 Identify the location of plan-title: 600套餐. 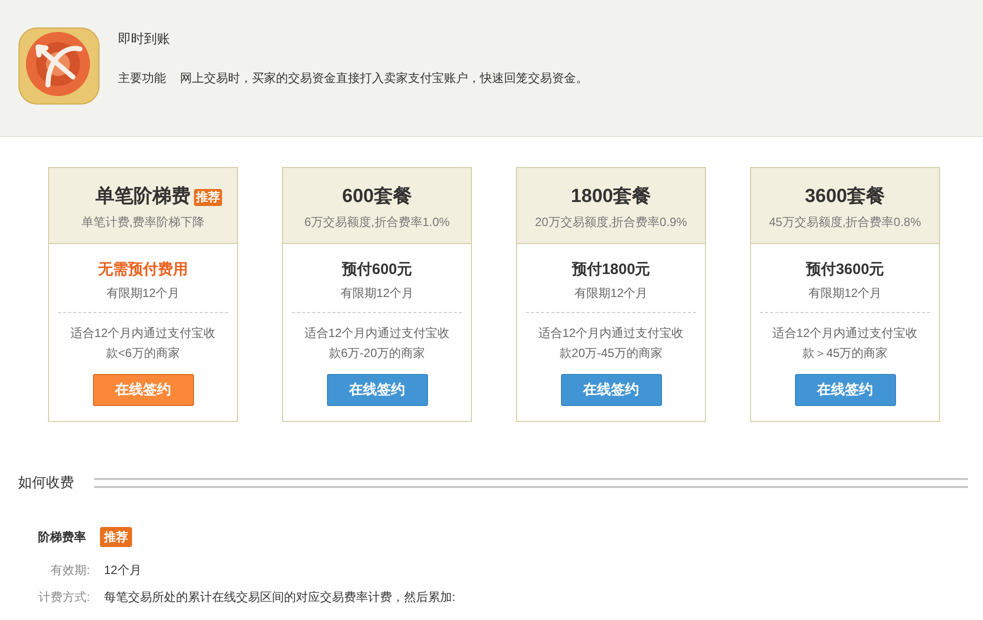
(377, 197).